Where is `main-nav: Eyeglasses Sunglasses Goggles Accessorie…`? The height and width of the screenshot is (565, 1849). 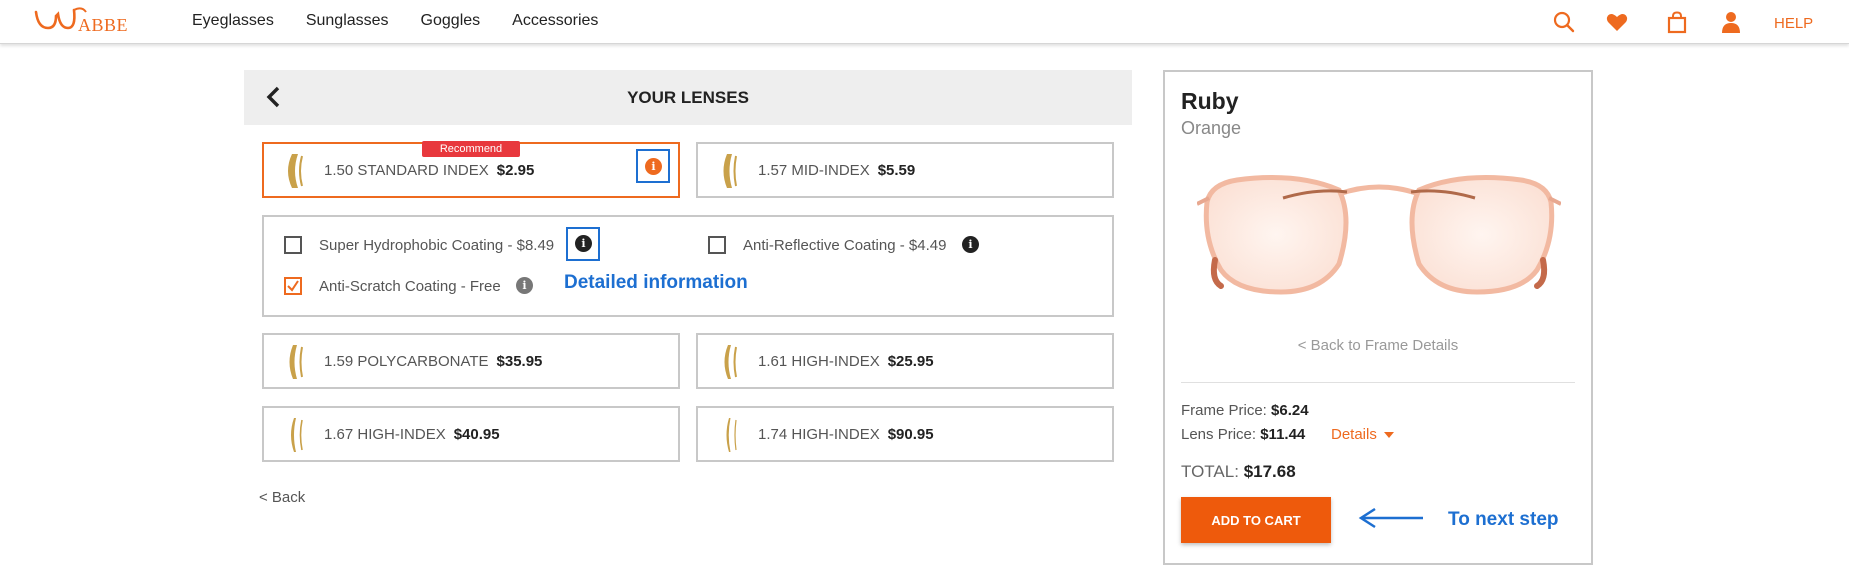
main-nav: Eyeglasses Sunglasses Goggles Accessorie… is located at coordinates (411, 21).